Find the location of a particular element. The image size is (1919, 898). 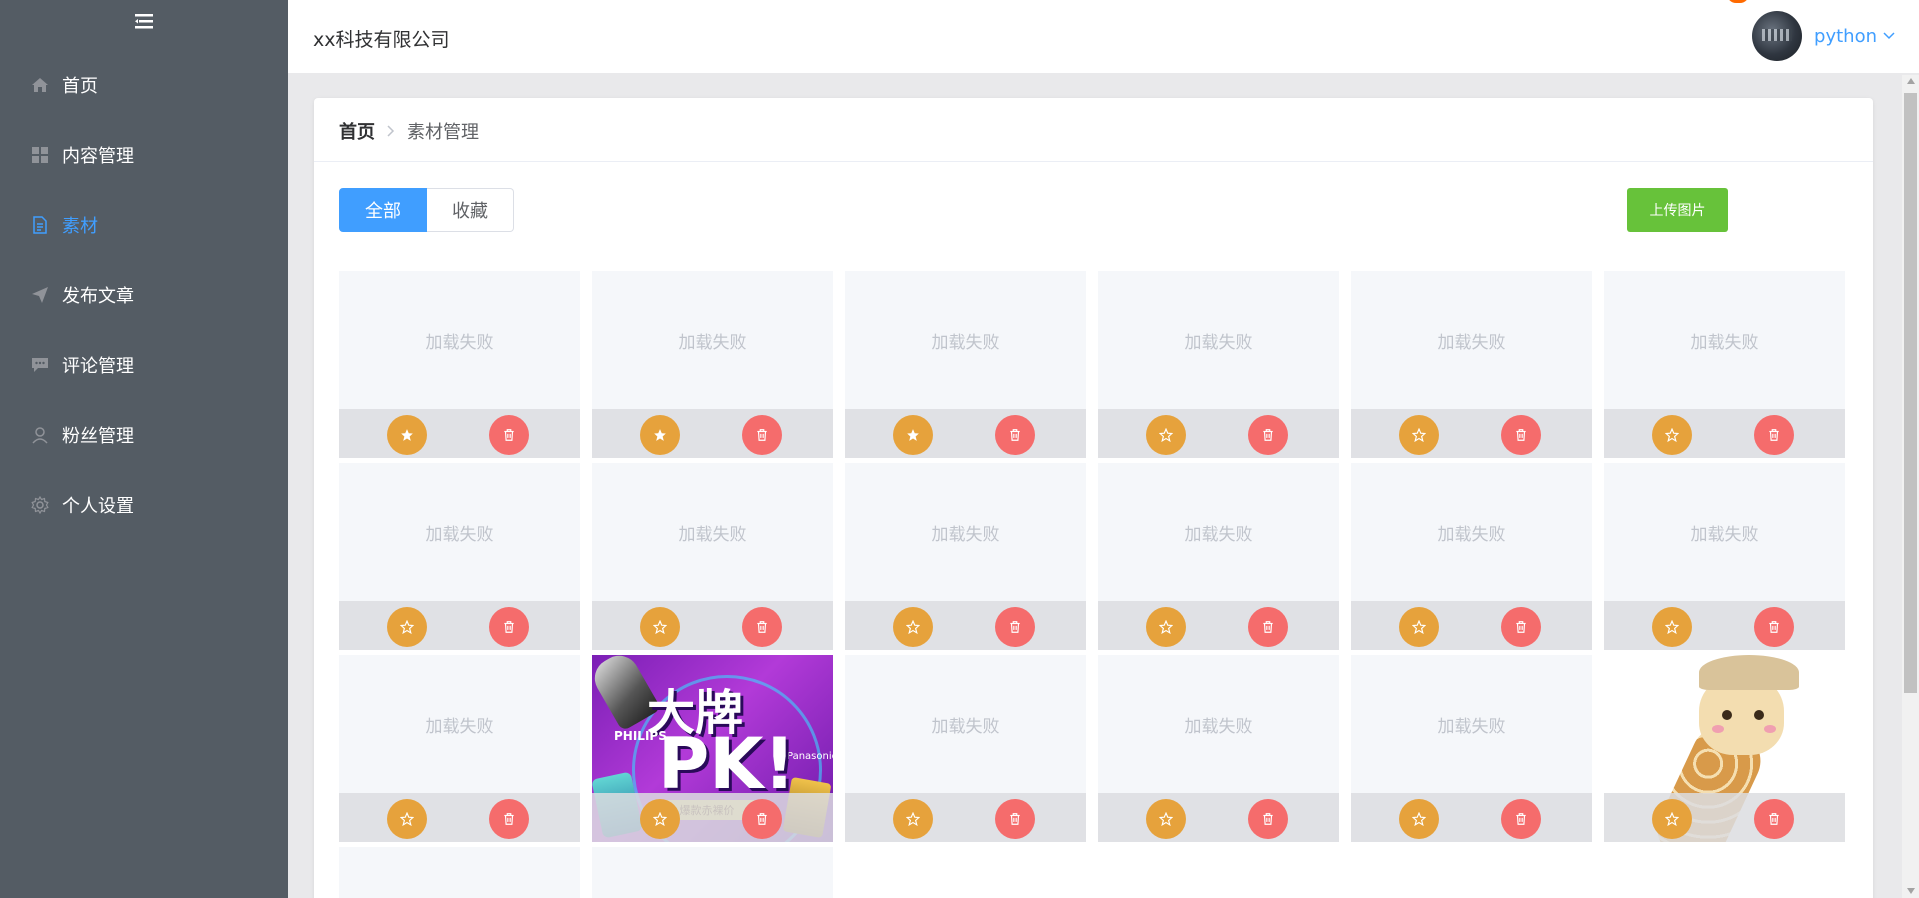

username: python is located at coordinates (1845, 36).